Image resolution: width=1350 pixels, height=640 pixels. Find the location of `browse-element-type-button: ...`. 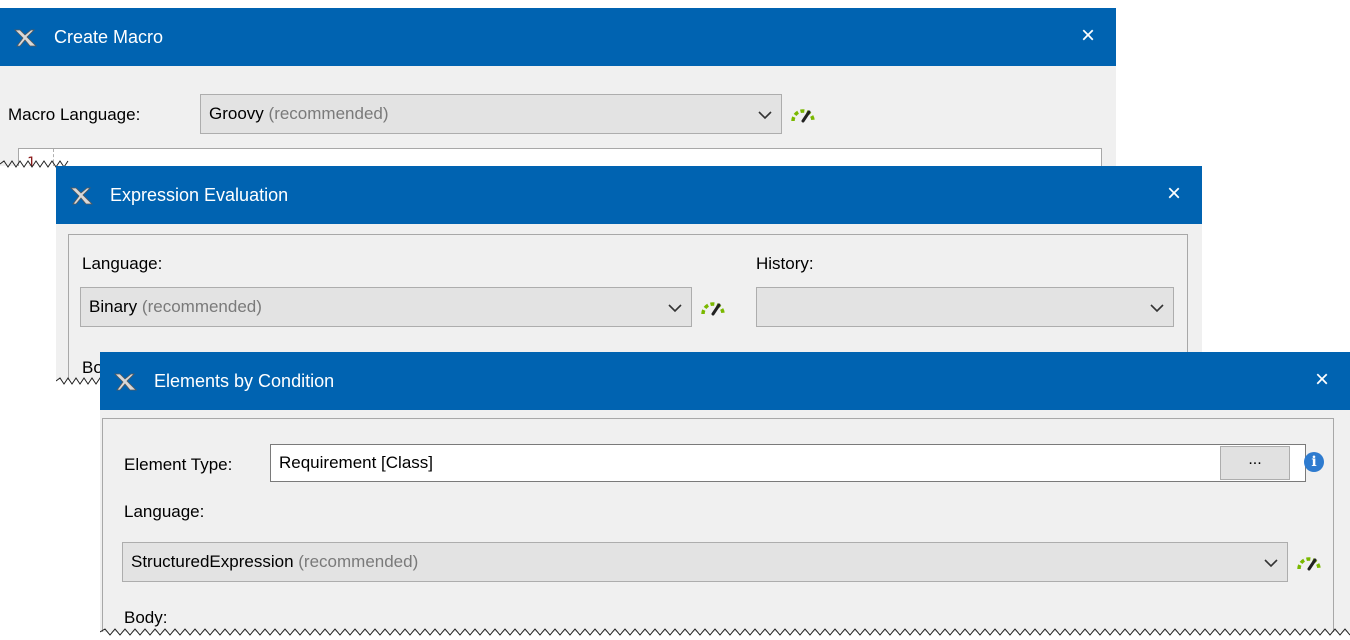

browse-element-type-button: ... is located at coordinates (1255, 463).